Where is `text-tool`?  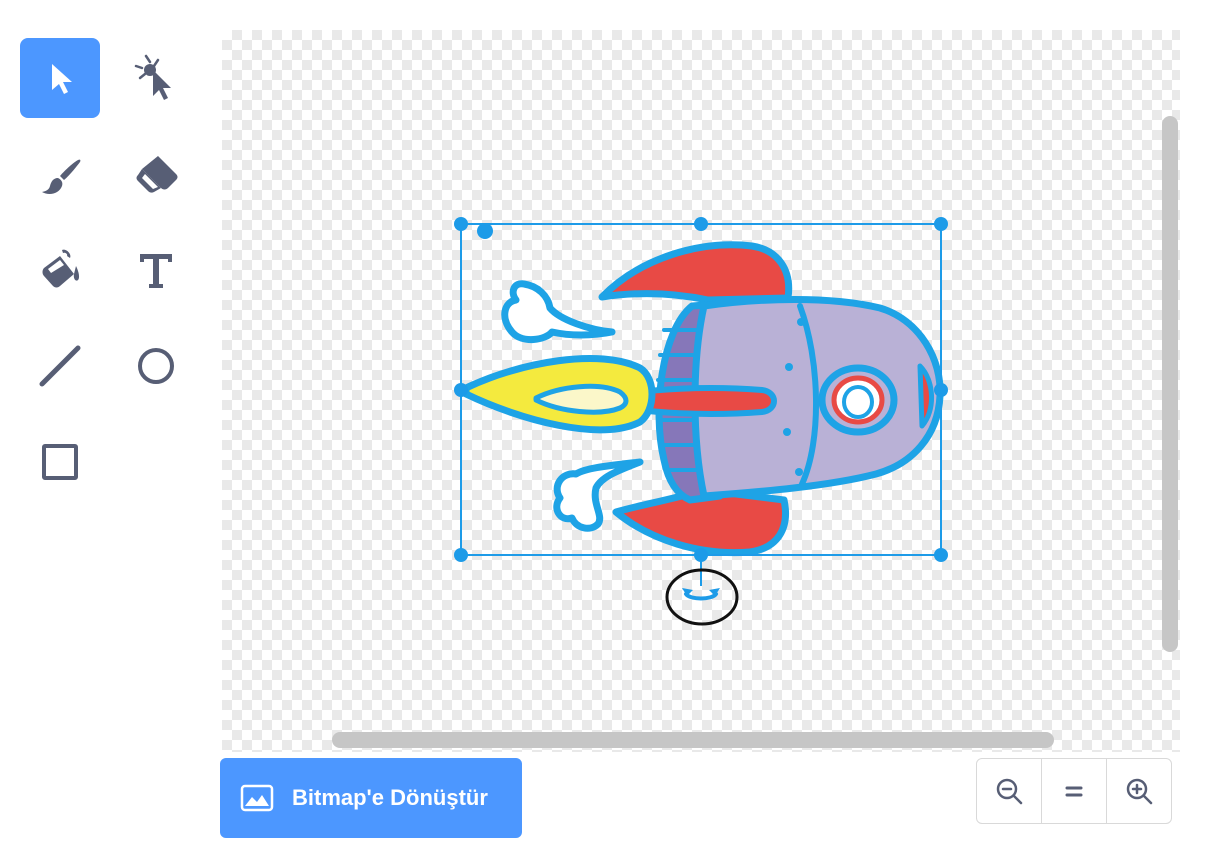
text-tool is located at coordinates (156, 270).